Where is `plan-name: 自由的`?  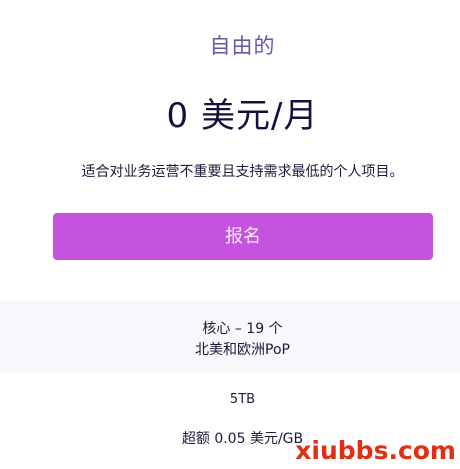 plan-name: 自由的 is located at coordinates (242, 46).